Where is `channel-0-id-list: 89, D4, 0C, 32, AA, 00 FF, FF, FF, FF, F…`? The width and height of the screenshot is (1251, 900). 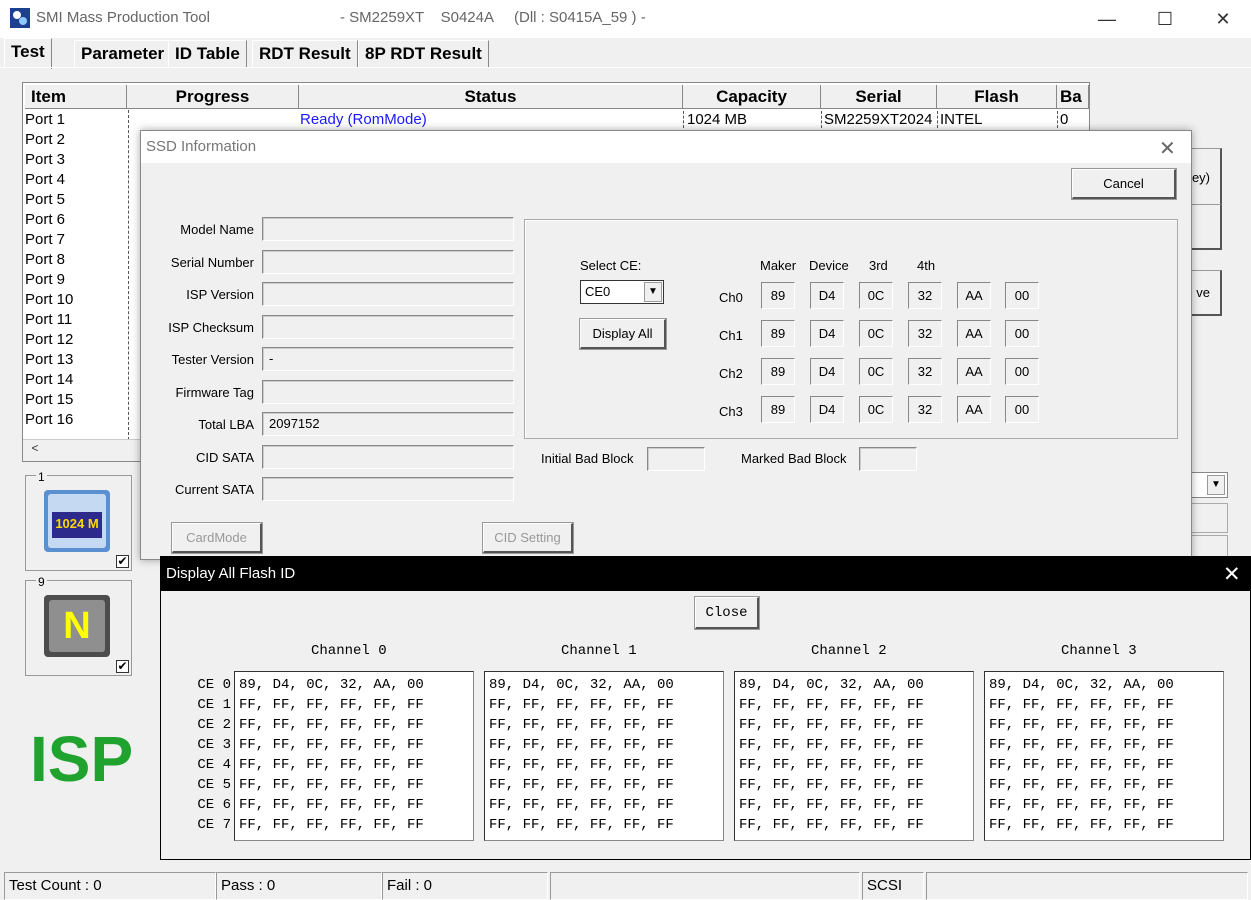 channel-0-id-list: 89, D4, 0C, 32, AA, 00 FF, FF, FF, FF, F… is located at coordinates (354, 756).